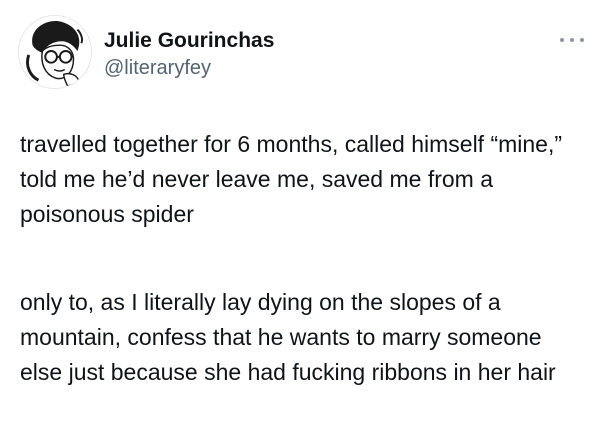 The height and width of the screenshot is (446, 599). What do you see at coordinates (157, 68) in the screenshot?
I see `author-handle: @literaryfey` at bounding box center [157, 68].